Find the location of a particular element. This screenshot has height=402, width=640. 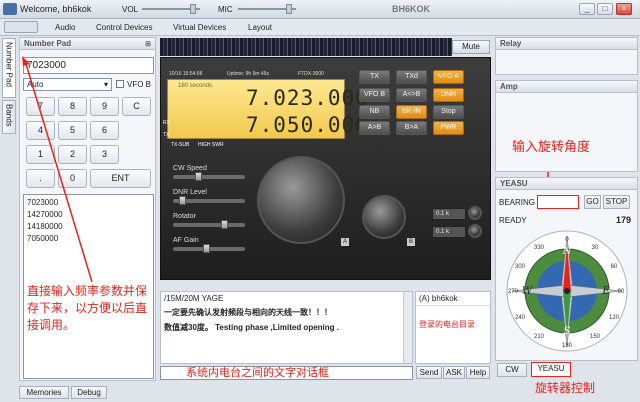

chat-line: 数值减30度。 Testing phase ,Limited opening . is located at coordinates (251, 327).